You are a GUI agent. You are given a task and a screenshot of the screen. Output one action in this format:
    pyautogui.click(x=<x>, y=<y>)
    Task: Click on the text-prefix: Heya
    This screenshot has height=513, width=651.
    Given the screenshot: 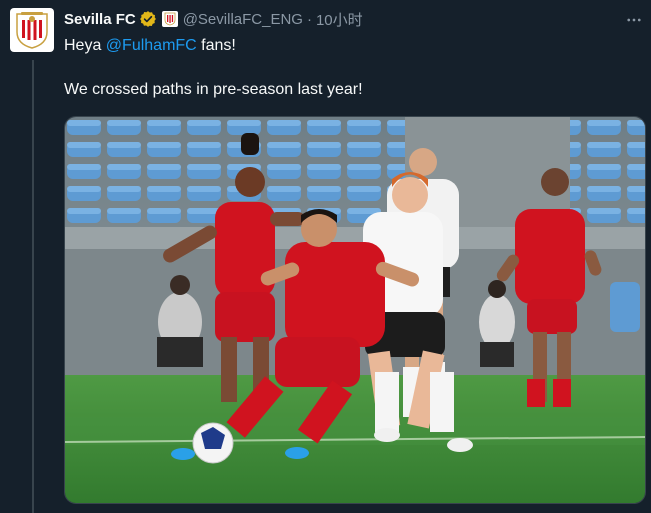 What is the action you would take?
    pyautogui.click(x=85, y=45)
    